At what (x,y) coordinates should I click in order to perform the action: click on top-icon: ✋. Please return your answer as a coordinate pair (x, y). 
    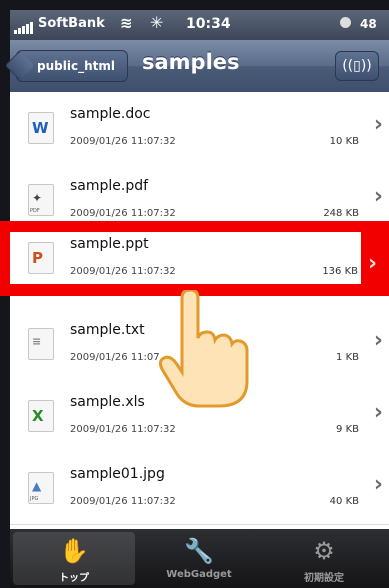
    Looking at the image, I should click on (74, 551).